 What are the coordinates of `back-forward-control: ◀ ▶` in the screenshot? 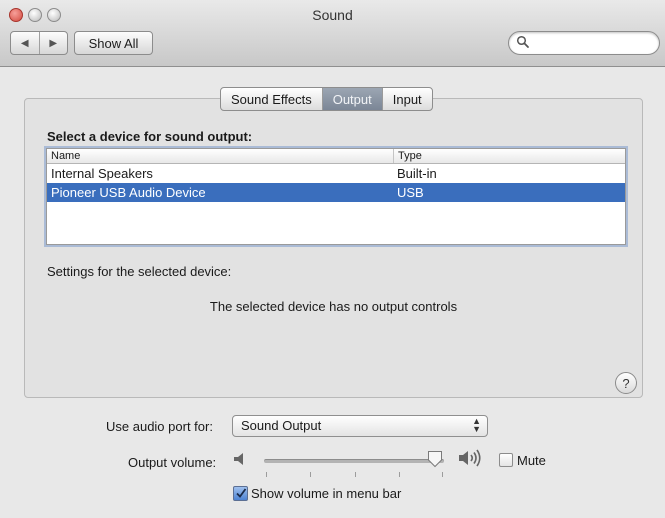 It's located at (39, 43).